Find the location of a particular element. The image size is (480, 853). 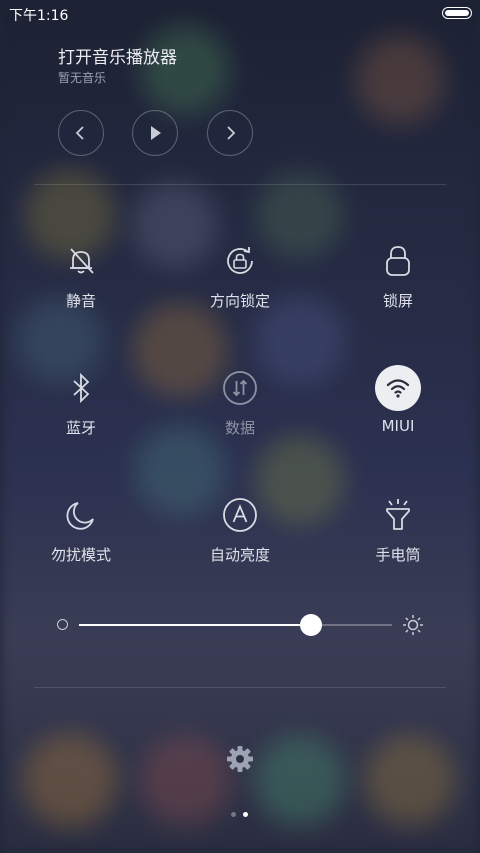

wifi-icon is located at coordinates (398, 388).